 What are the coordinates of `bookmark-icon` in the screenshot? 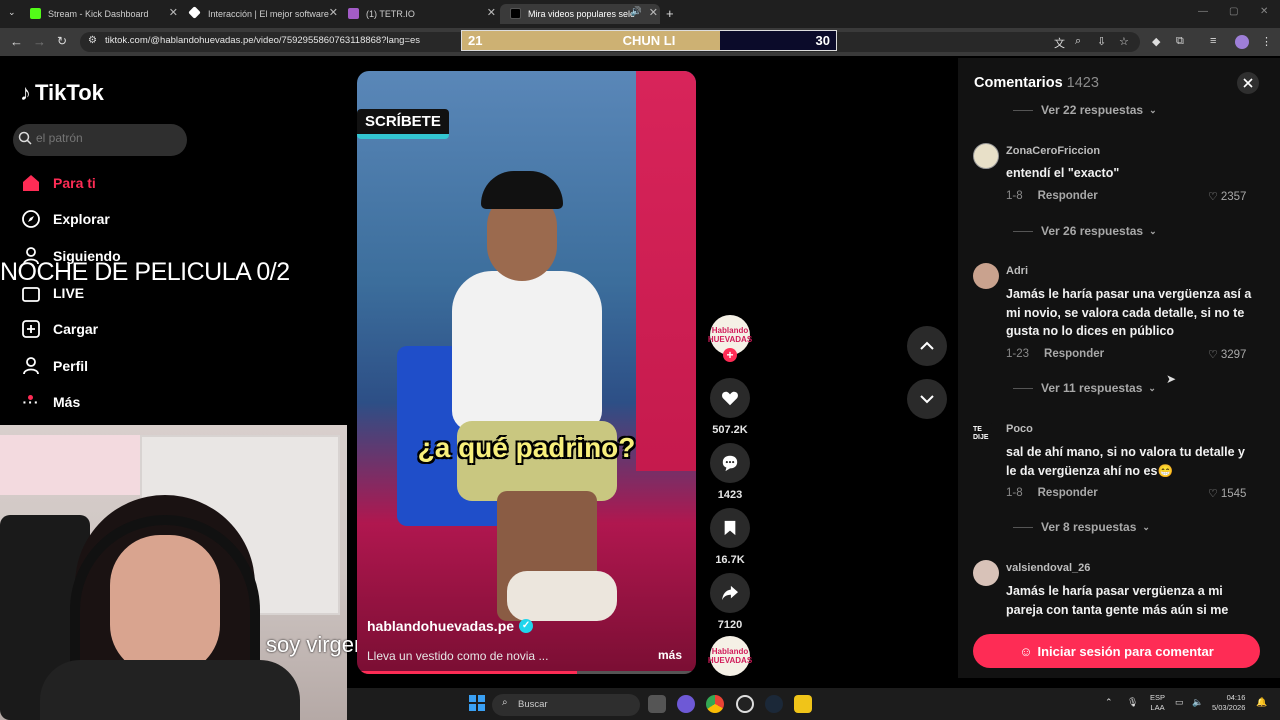 It's located at (730, 528).